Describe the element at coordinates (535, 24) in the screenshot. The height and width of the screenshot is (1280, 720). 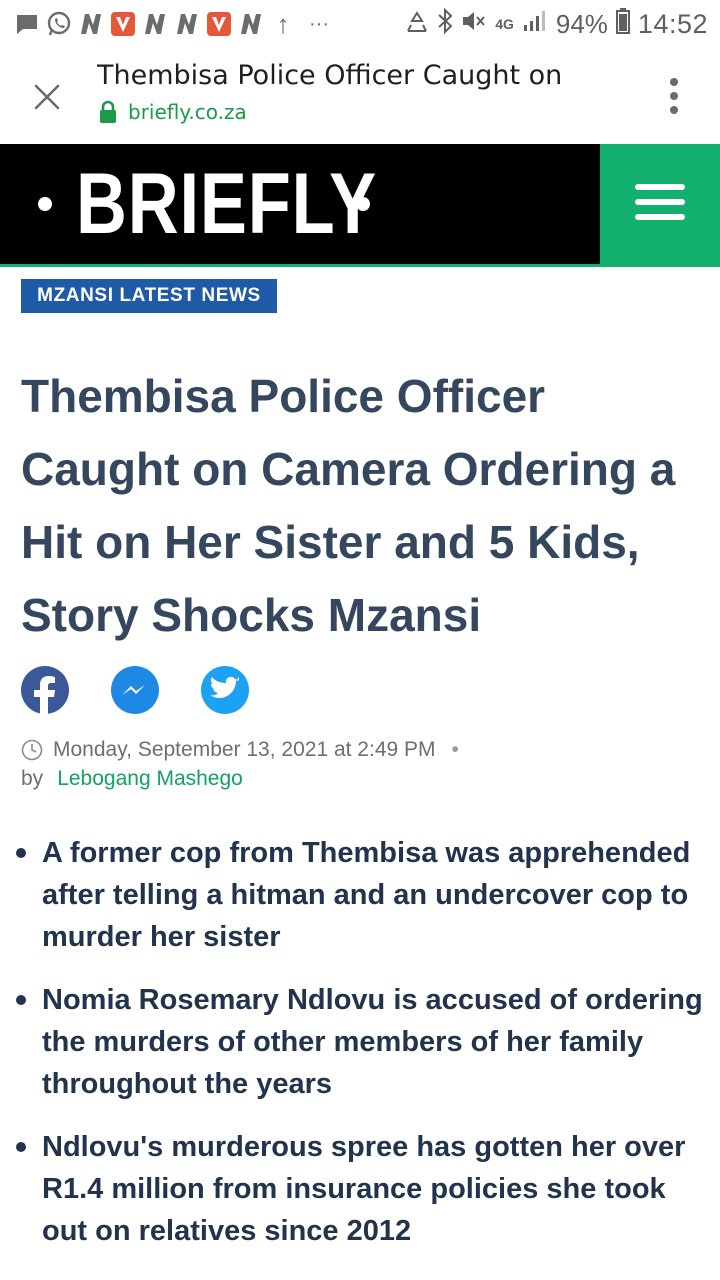
I see `signal-icon` at that location.